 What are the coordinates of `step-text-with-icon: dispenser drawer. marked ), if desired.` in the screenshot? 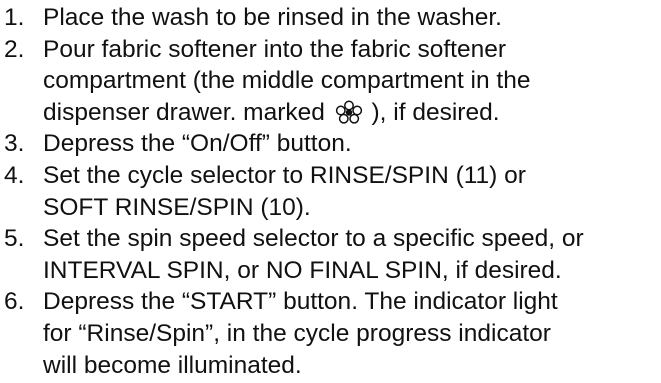 It's located at (352, 113).